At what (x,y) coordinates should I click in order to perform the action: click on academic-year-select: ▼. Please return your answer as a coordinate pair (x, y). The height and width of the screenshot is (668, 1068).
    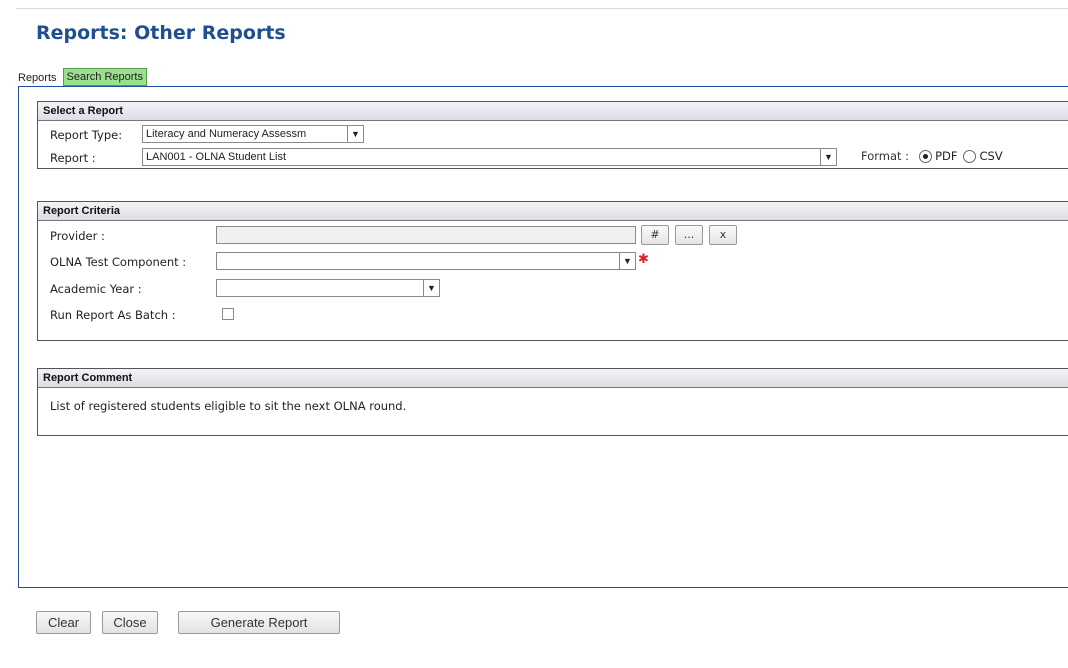
    Looking at the image, I should click on (328, 288).